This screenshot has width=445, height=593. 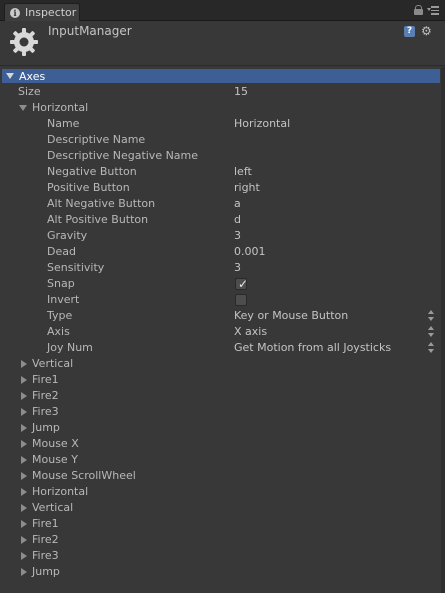 What do you see at coordinates (443, 330) in the screenshot?
I see `scrollbar` at bounding box center [443, 330].